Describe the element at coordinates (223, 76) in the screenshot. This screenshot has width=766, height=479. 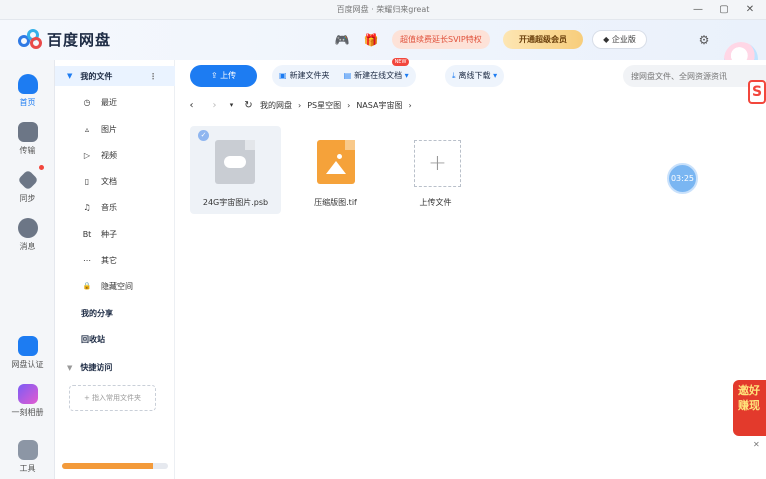
I see `upload-button: ⇪ 上传` at that location.